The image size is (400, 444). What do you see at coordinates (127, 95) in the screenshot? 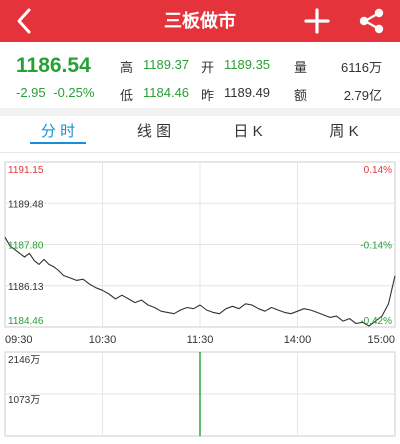
I see `low-label: 低` at bounding box center [127, 95].